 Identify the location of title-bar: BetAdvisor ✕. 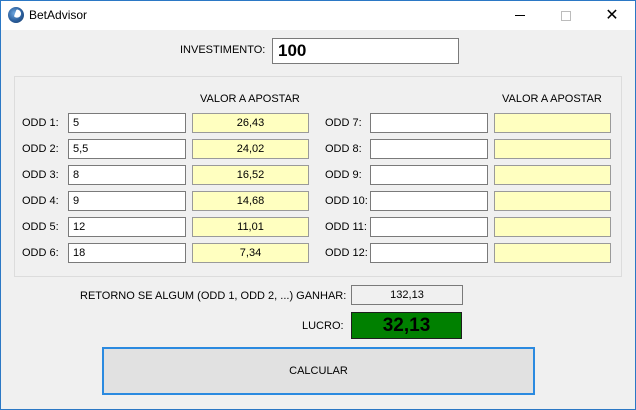
(318, 15).